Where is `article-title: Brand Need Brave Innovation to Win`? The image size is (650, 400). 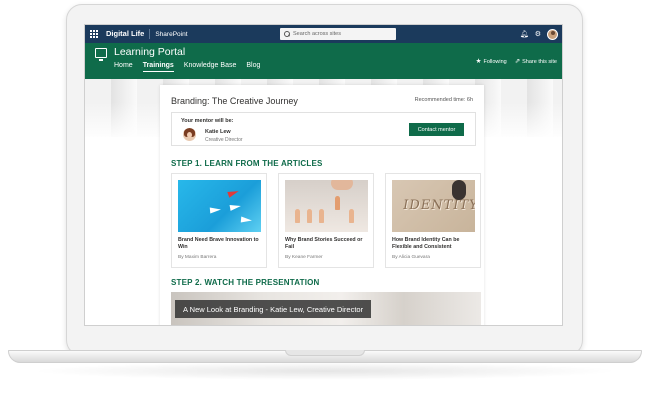
article-title: Brand Need Brave Innovation to Win is located at coordinates (220, 244).